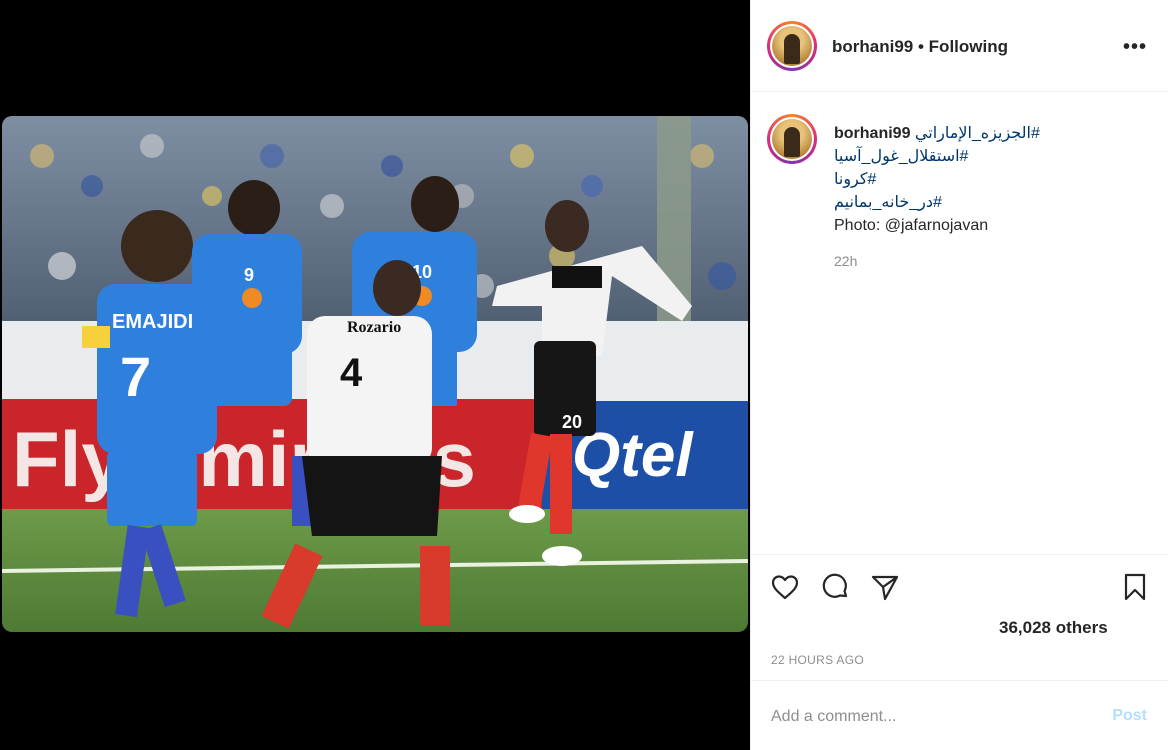 The height and width of the screenshot is (750, 1168). What do you see at coordinates (785, 587) in the screenshot?
I see `heart-icon` at bounding box center [785, 587].